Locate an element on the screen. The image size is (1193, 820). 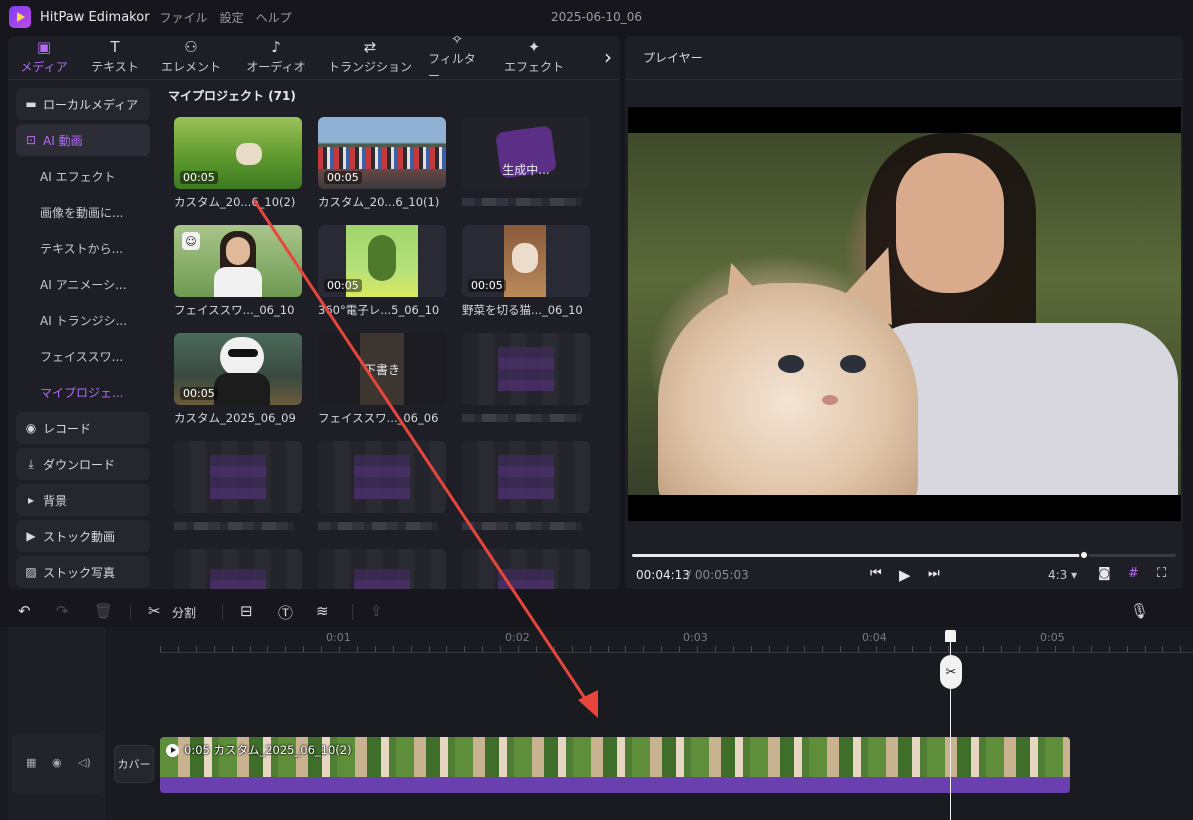
menu-file: ファイル is located at coordinates (184, 17).